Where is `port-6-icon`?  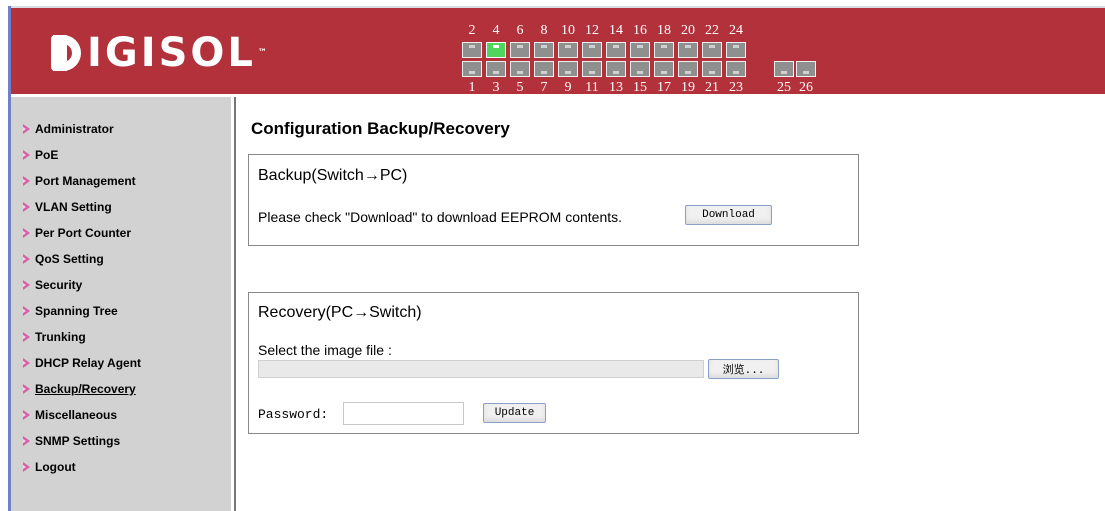 port-6-icon is located at coordinates (520, 50).